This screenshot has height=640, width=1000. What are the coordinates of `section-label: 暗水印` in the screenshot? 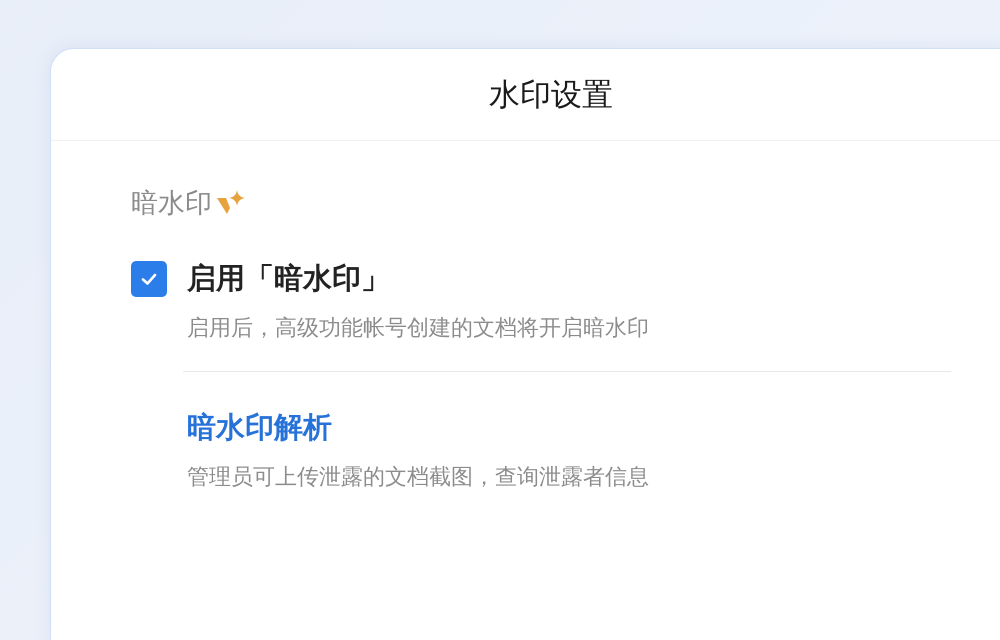 It's located at (171, 204).